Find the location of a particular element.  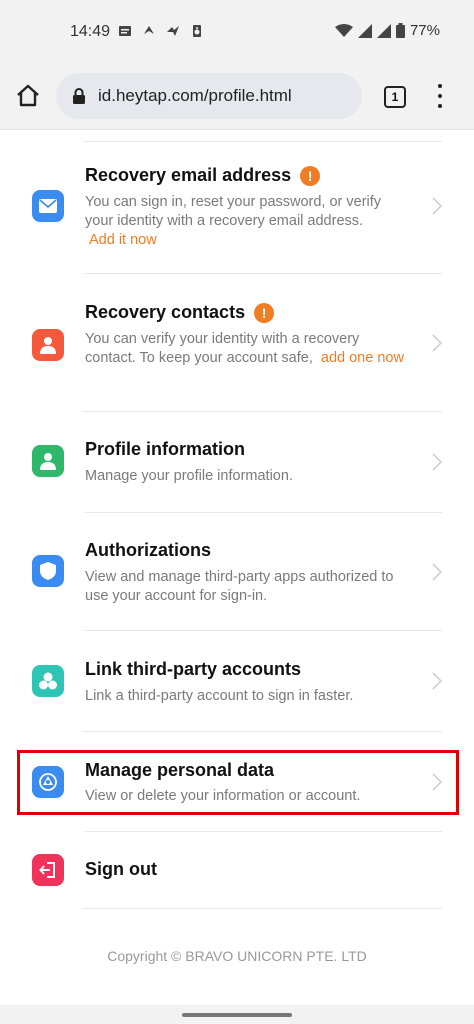

signal-icon is located at coordinates (364, 30).